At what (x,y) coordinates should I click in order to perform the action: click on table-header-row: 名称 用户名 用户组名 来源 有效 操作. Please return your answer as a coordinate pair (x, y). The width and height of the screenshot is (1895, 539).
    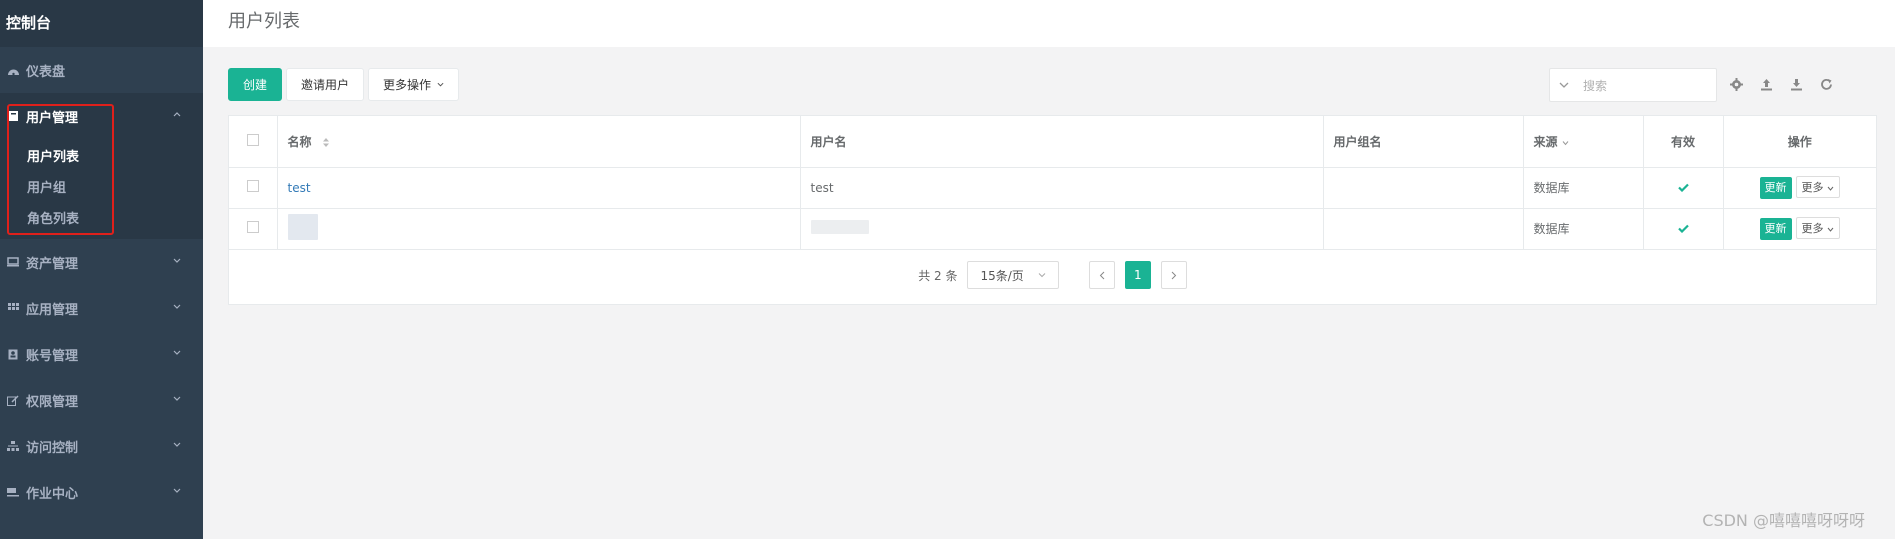
    Looking at the image, I should click on (1052, 142).